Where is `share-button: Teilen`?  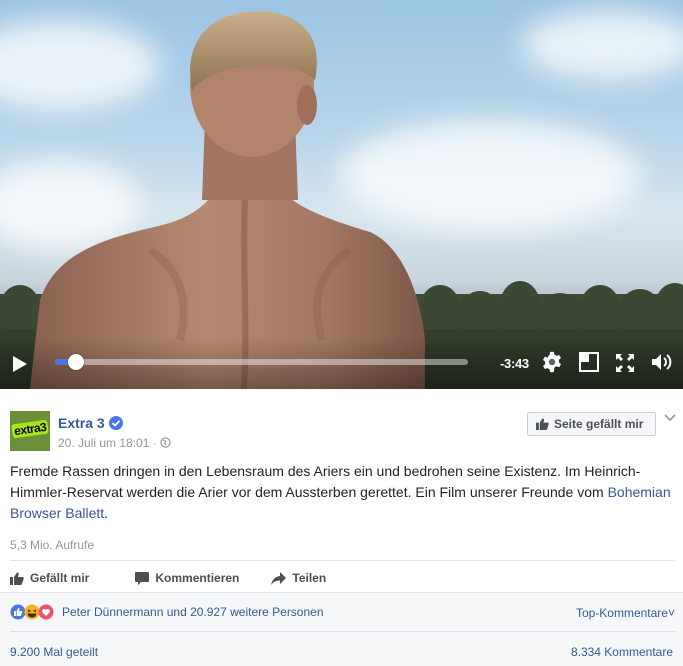
share-button: Teilen is located at coordinates (298, 578).